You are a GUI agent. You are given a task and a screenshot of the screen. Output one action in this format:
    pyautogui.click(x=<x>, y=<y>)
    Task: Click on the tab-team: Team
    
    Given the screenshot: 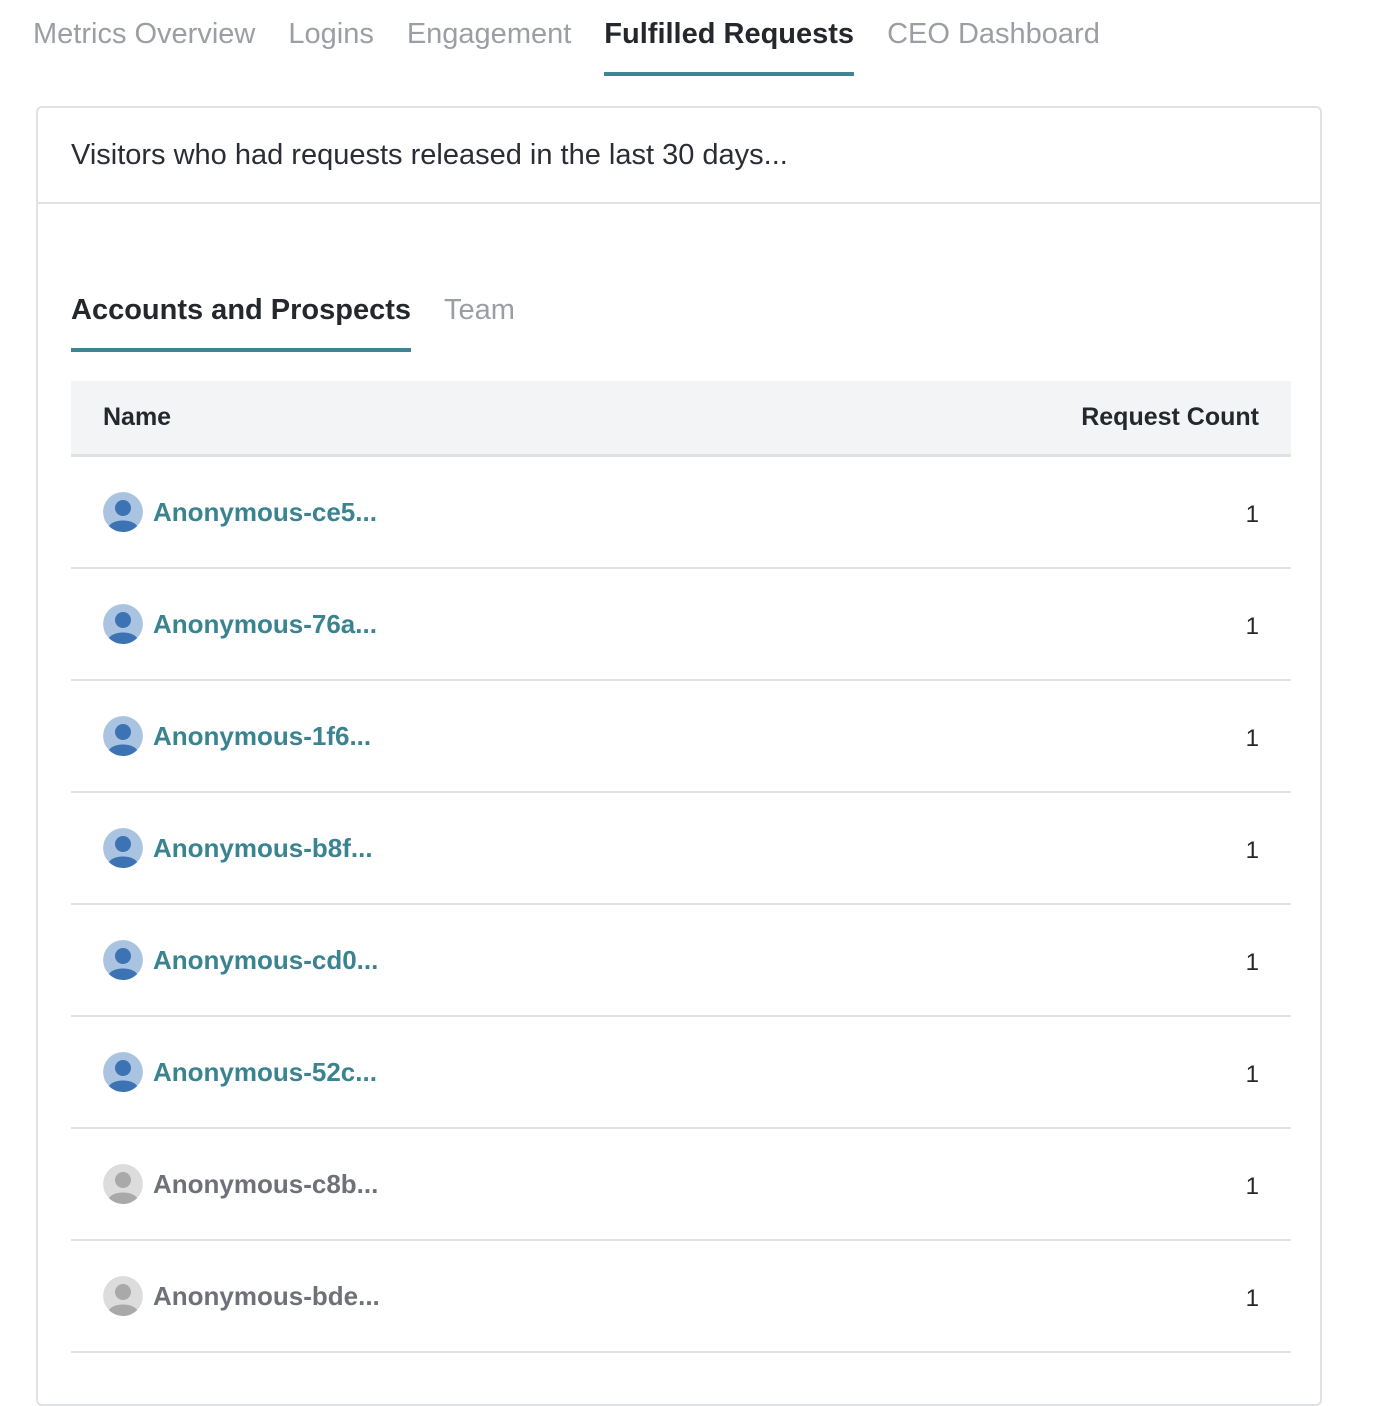 What is the action you would take?
    pyautogui.click(x=479, y=318)
    